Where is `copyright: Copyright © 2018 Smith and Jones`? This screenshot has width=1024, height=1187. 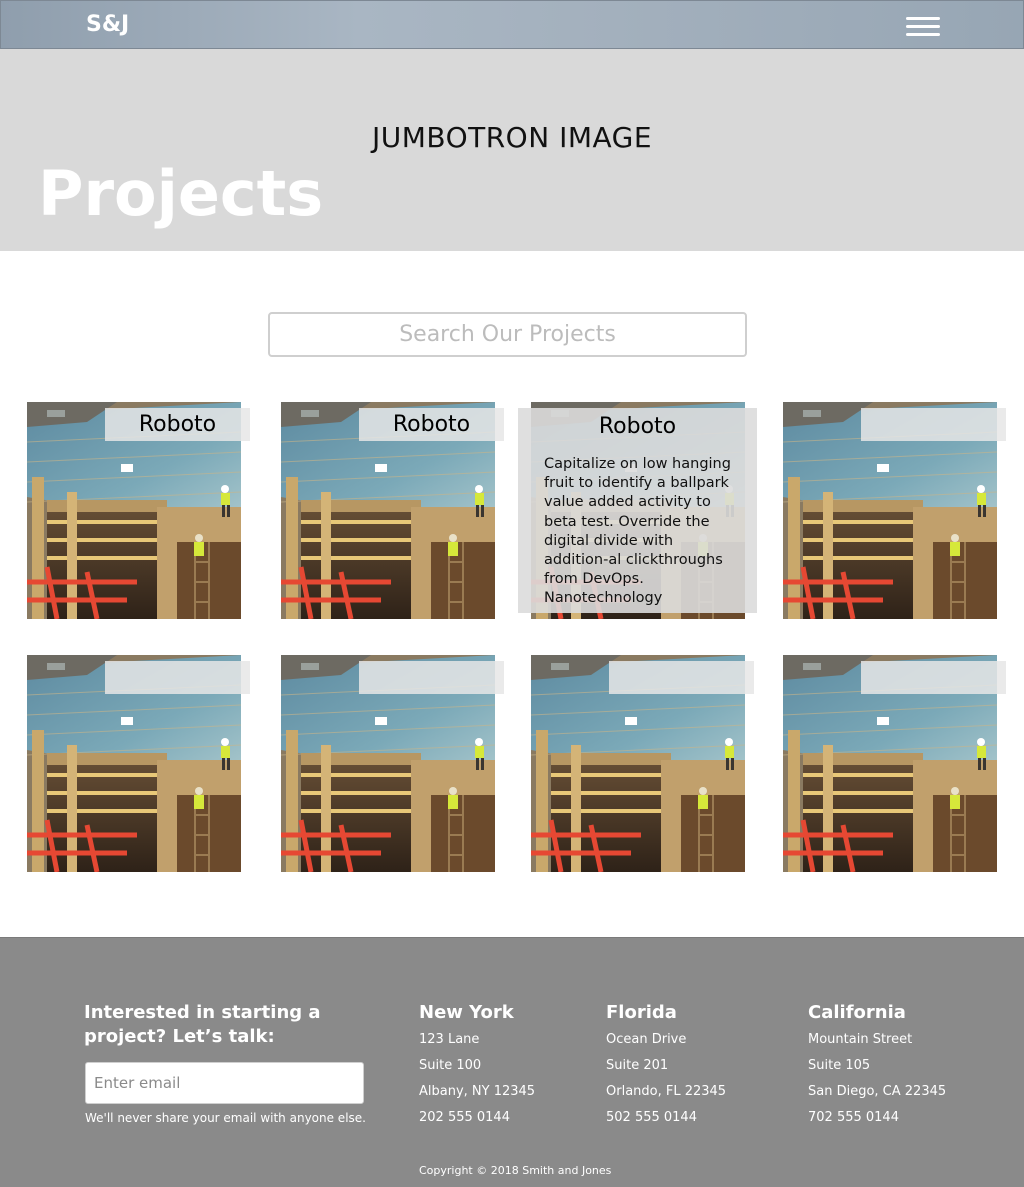
copyright: Copyright © 2018 Smith and Jones is located at coordinates (515, 1170).